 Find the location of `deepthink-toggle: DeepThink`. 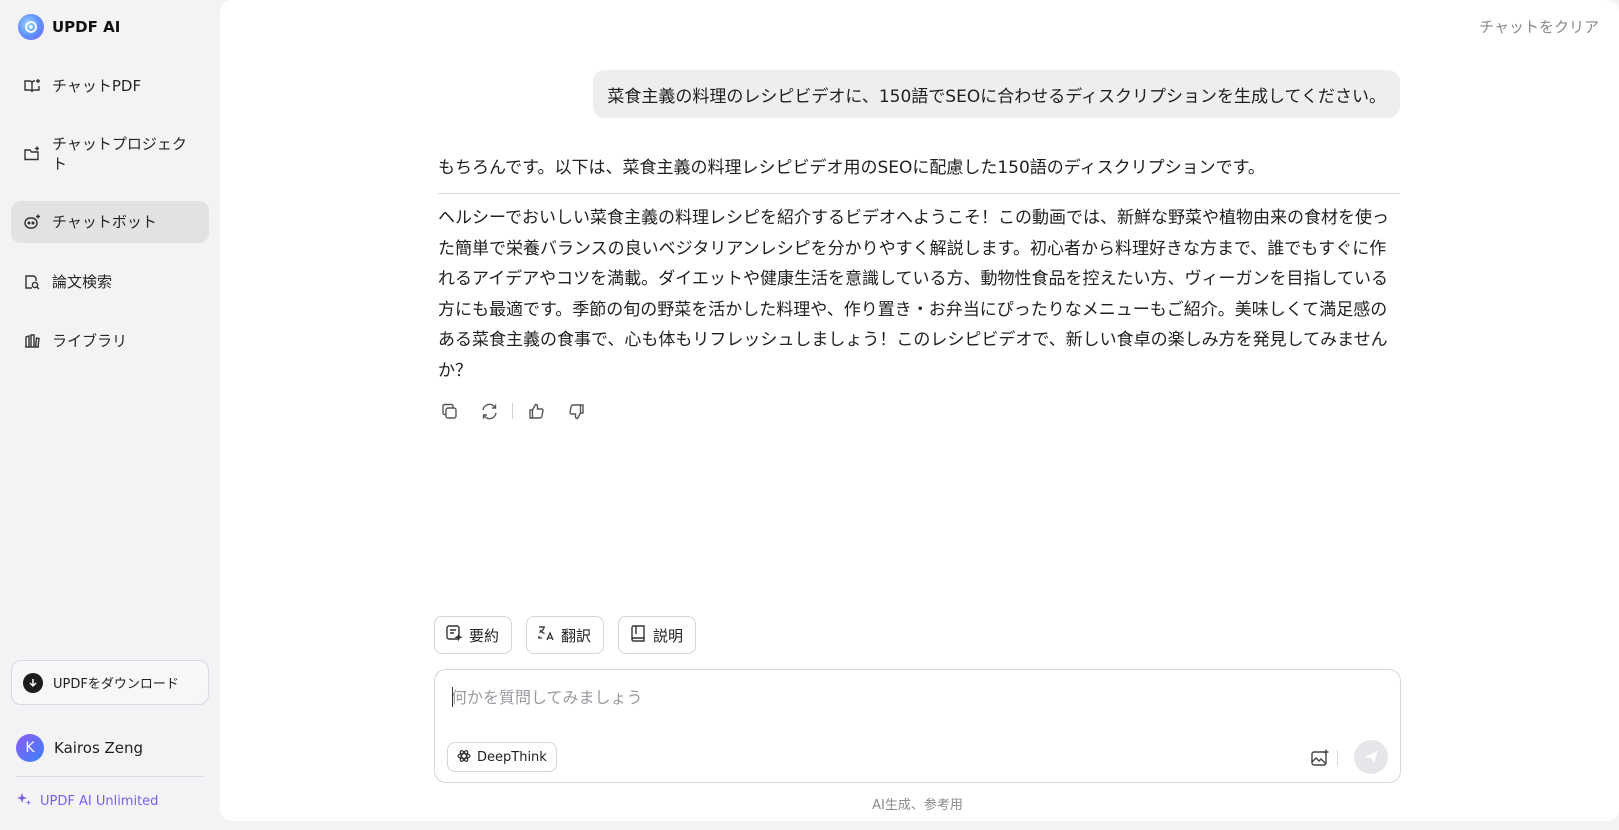

deepthink-toggle: DeepThink is located at coordinates (502, 757).